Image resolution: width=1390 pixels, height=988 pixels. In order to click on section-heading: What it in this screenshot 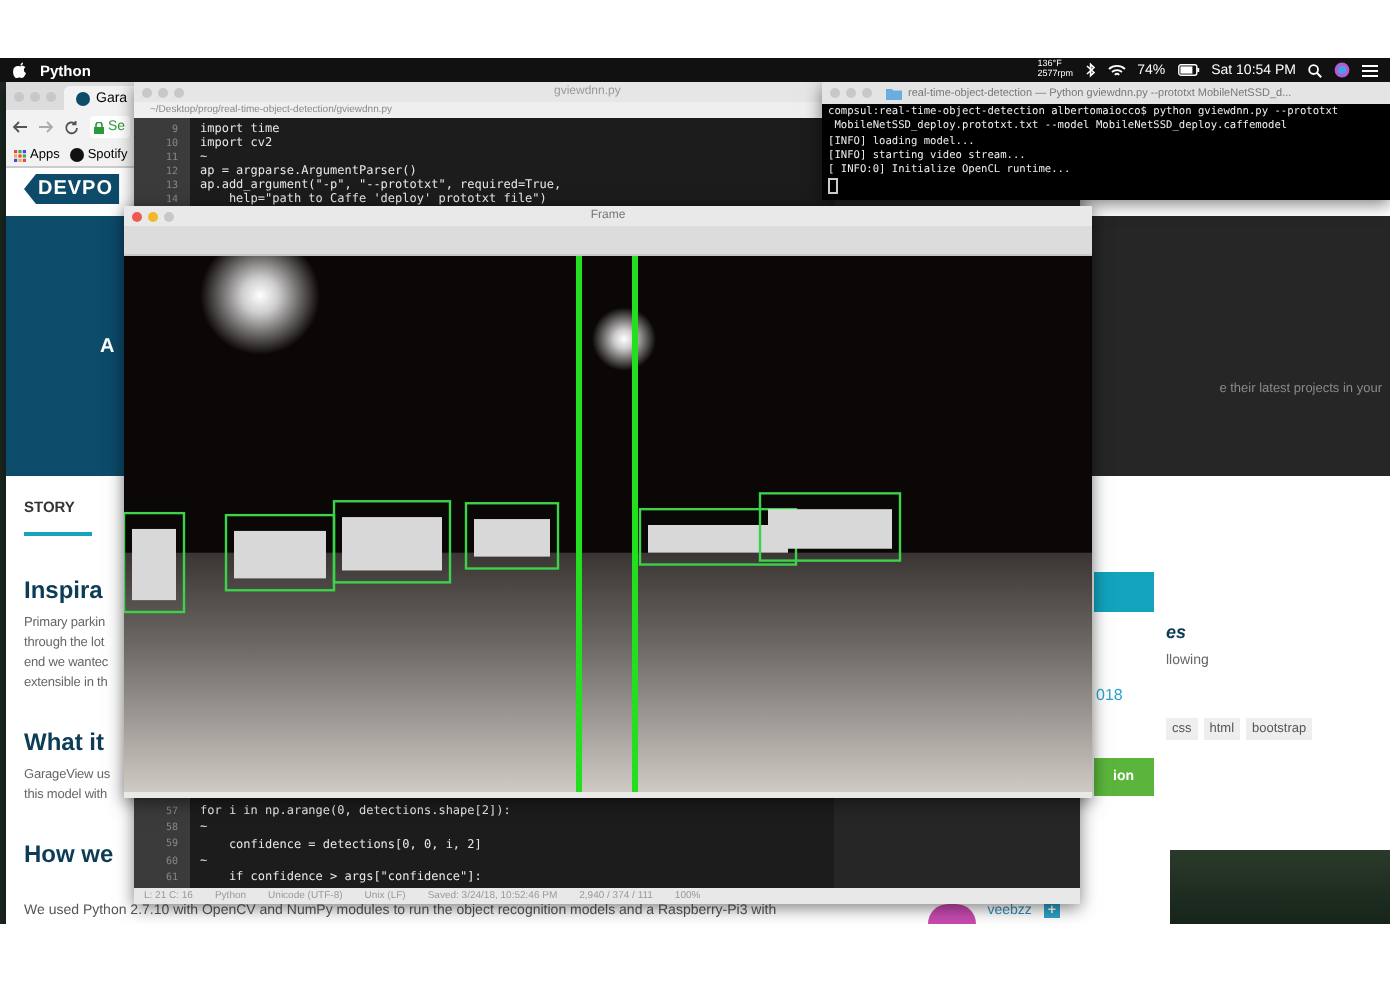, I will do `click(65, 742)`.